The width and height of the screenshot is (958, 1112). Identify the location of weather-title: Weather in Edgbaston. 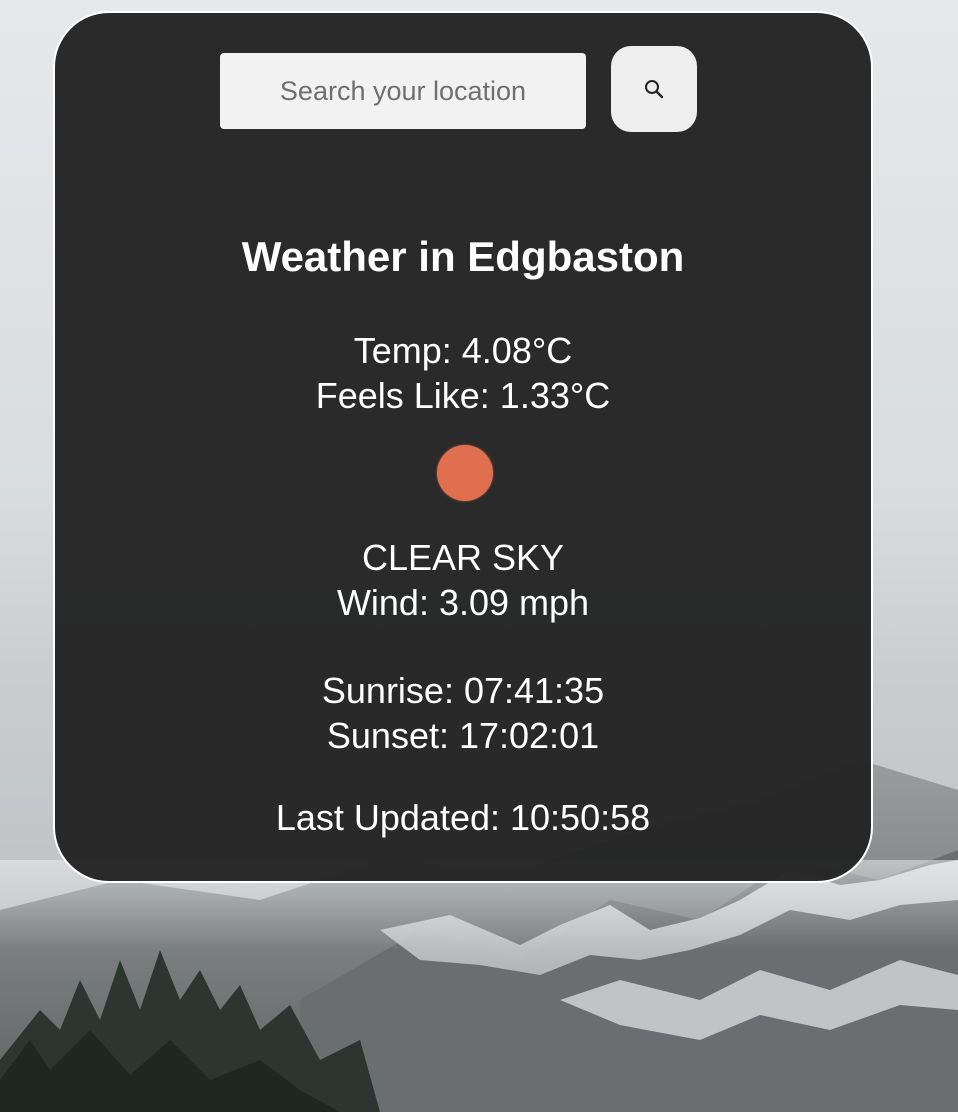
(463, 256).